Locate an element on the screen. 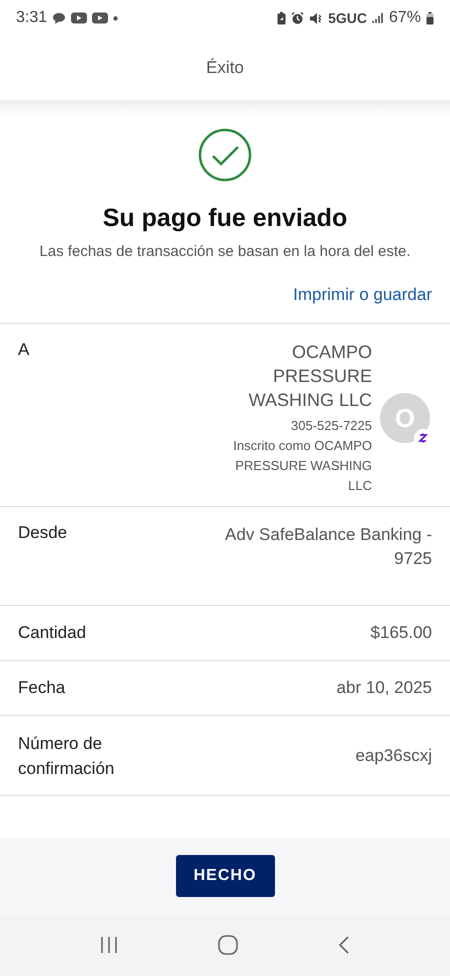 The image size is (450, 976). home-icon is located at coordinates (228, 945).